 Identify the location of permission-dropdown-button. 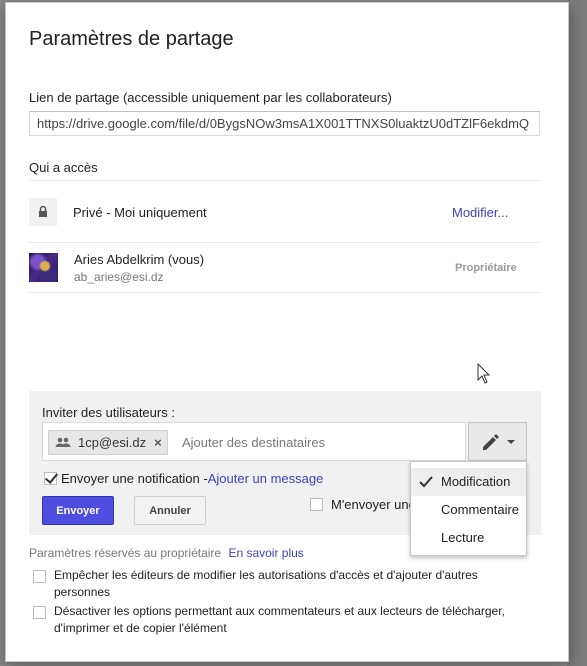
(497, 441).